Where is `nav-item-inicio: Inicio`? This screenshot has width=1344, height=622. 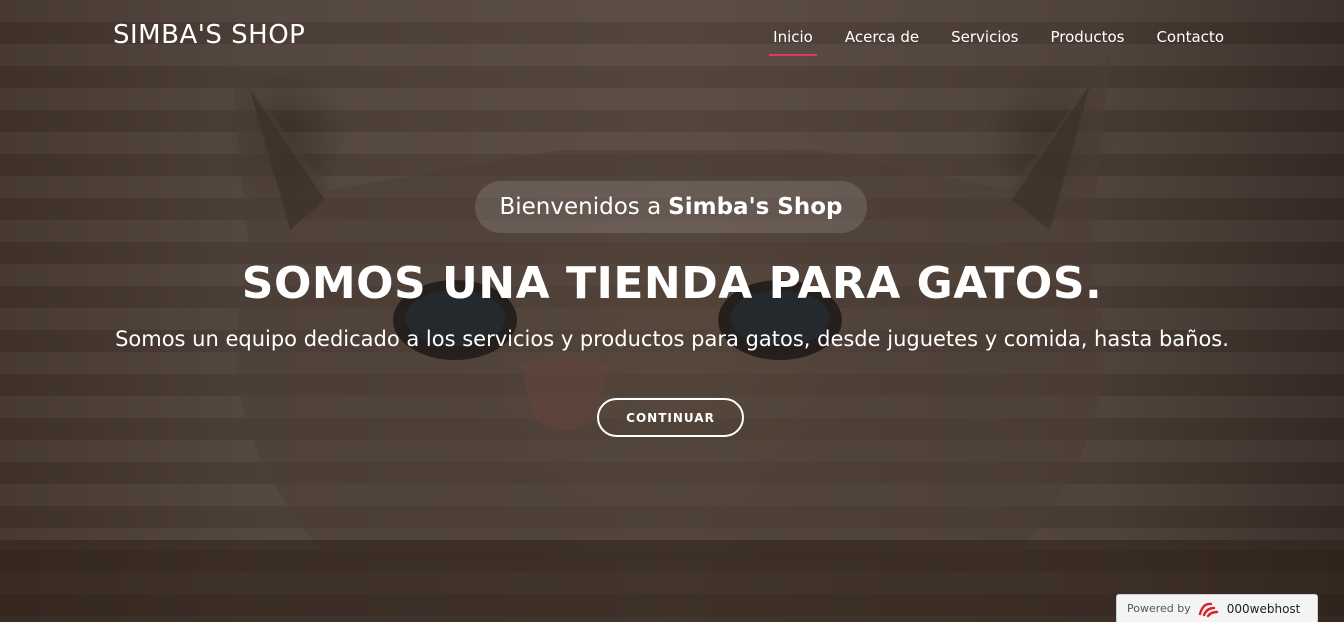
nav-item-inicio: Inicio is located at coordinates (793, 42).